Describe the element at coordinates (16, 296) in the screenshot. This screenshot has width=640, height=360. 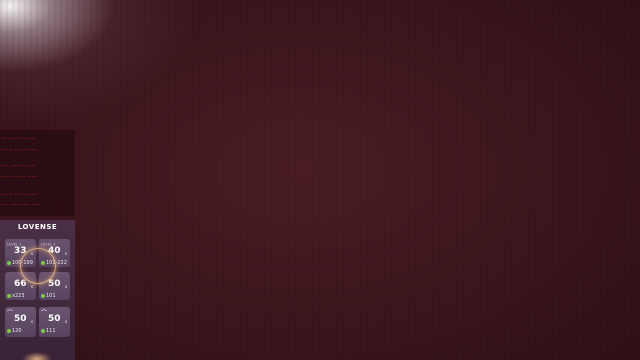
I see `tip-level-range: x223` at that location.